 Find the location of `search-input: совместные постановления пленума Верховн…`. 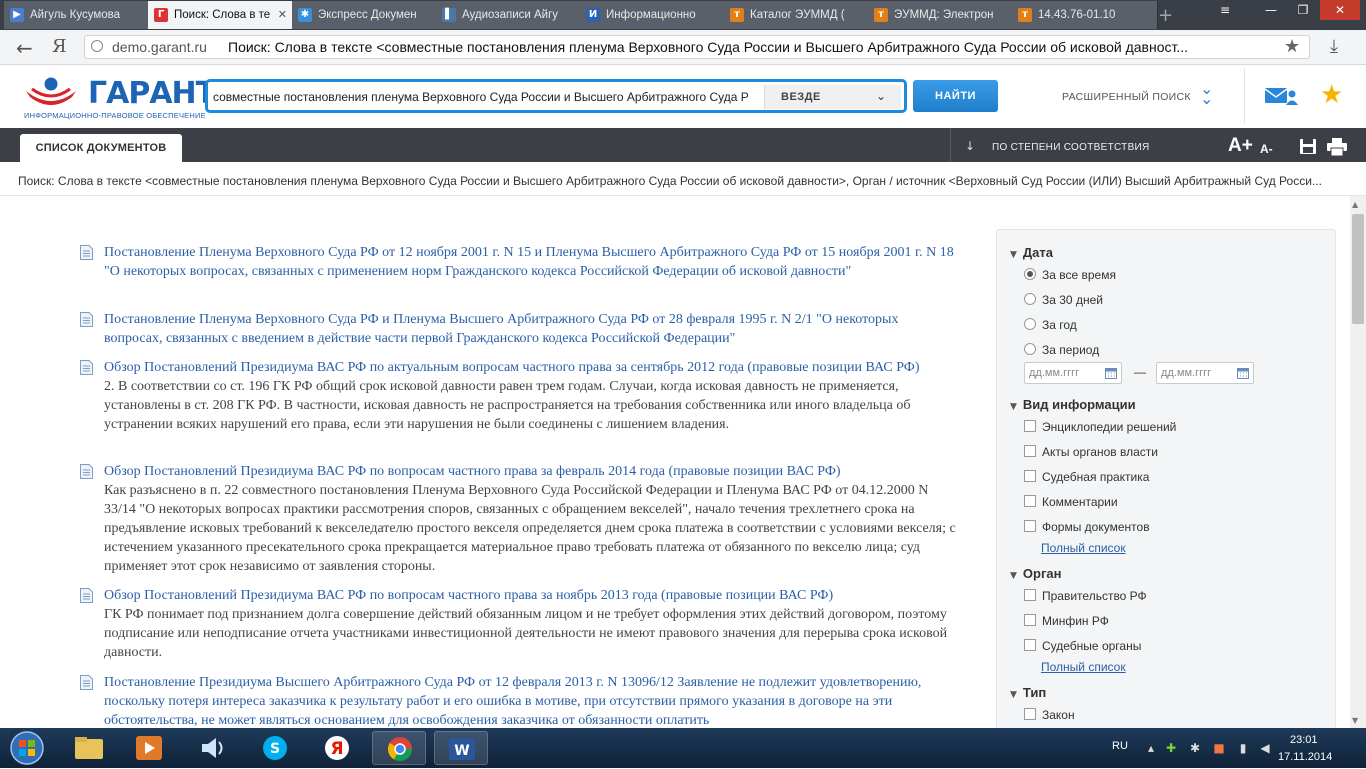

search-input: совместные постановления пленума Верховн… is located at coordinates (487, 97).